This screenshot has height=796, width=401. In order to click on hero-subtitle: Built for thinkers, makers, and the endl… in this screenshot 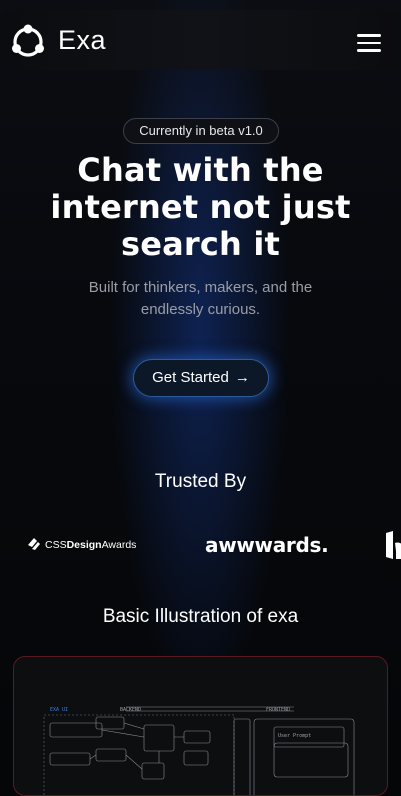, I will do `click(200, 299)`.